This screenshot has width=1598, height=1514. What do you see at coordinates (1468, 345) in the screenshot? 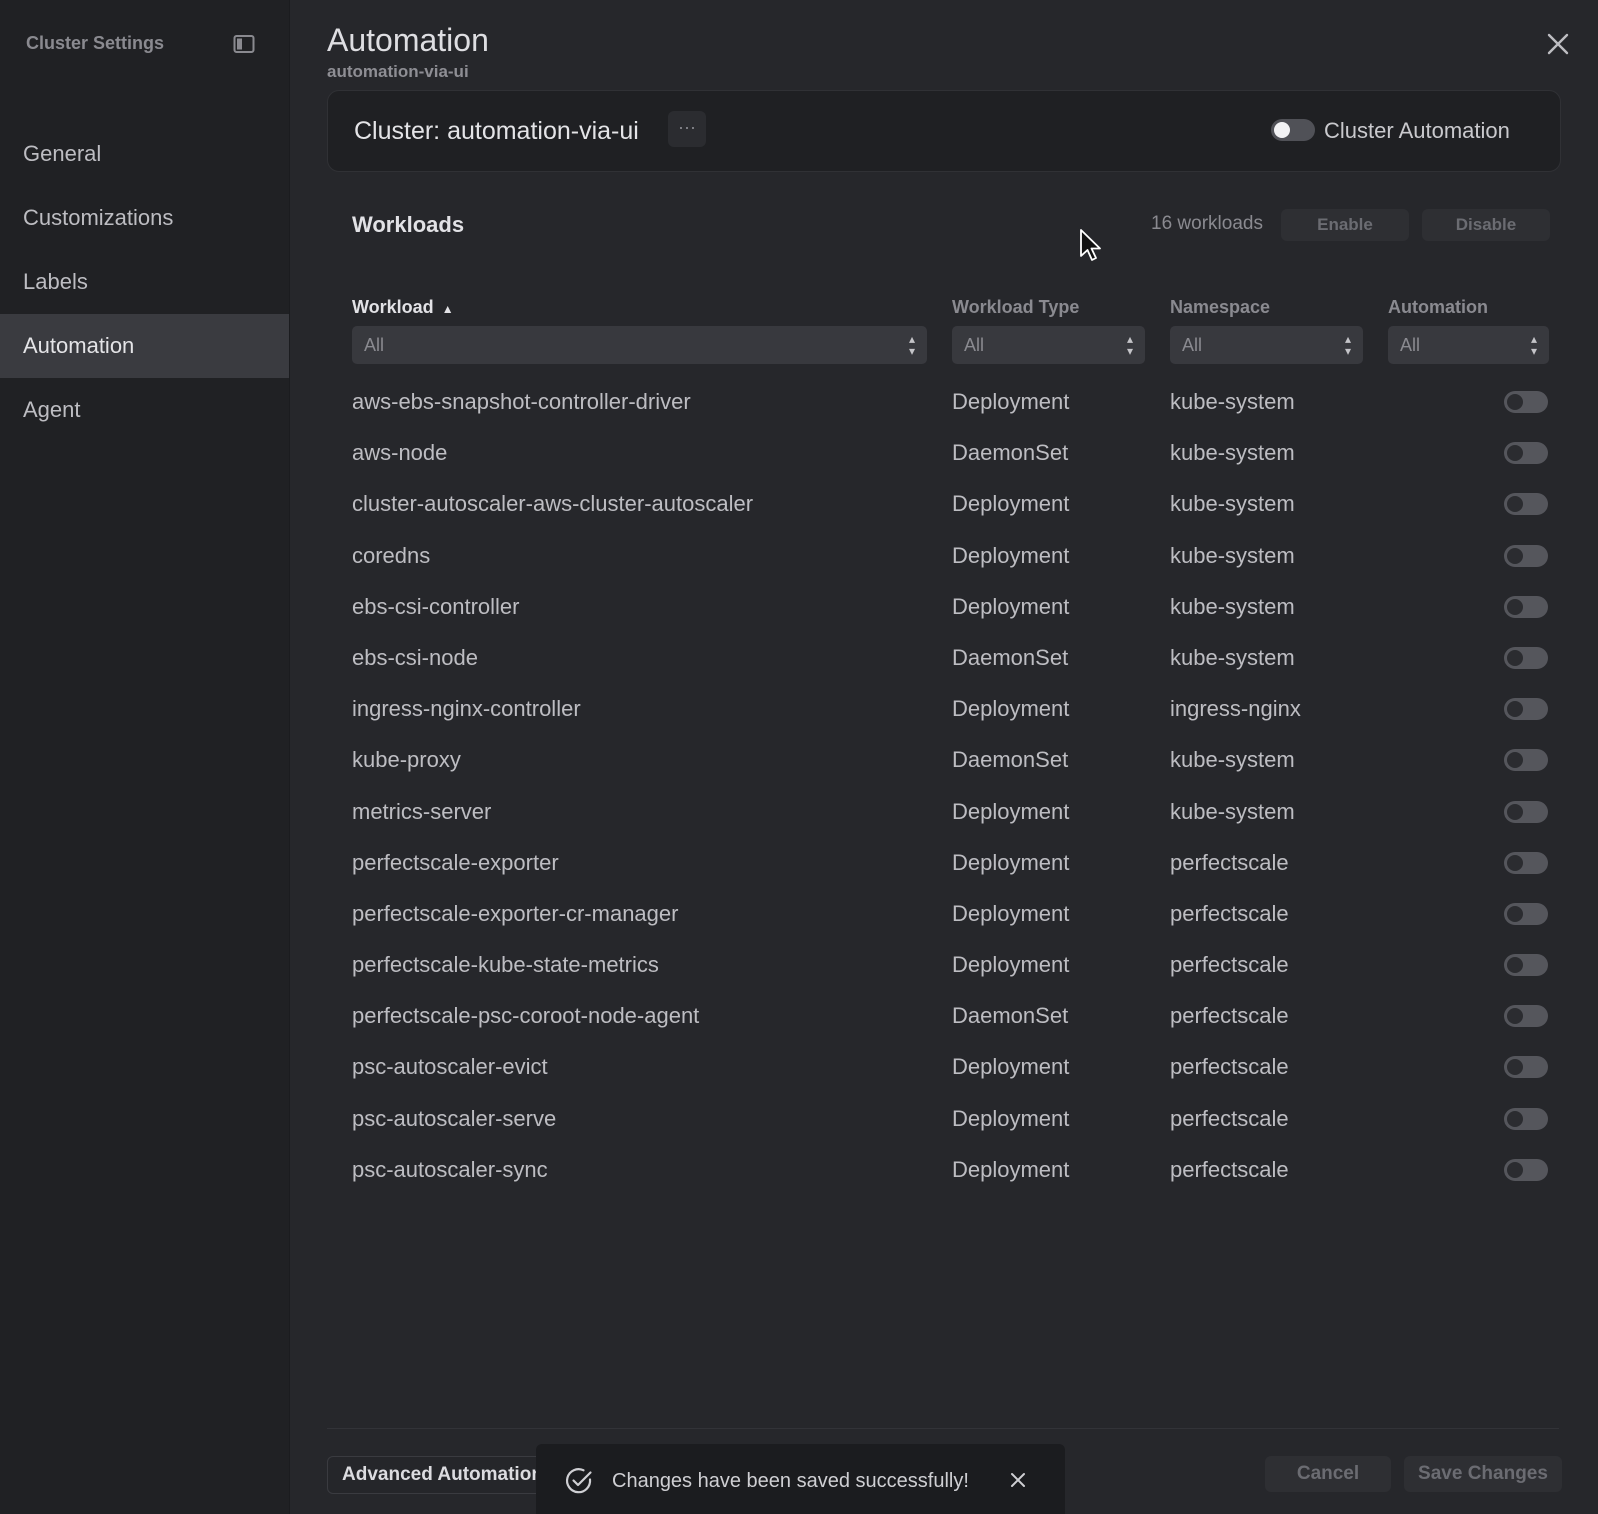
I see `automation-filter-select: All ▴ ▾` at bounding box center [1468, 345].